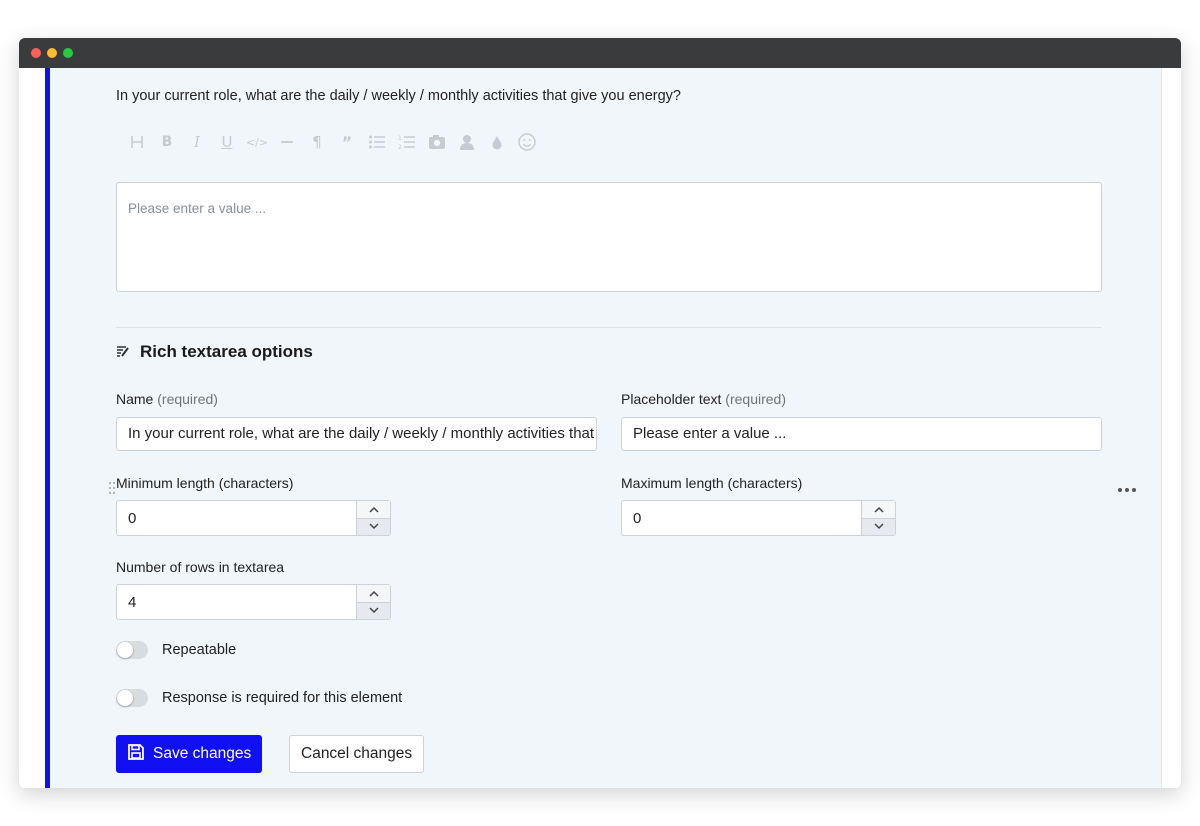 Image resolution: width=1200 pixels, height=826 pixels. What do you see at coordinates (36, 53) in the screenshot?
I see `close-window-dot` at bounding box center [36, 53].